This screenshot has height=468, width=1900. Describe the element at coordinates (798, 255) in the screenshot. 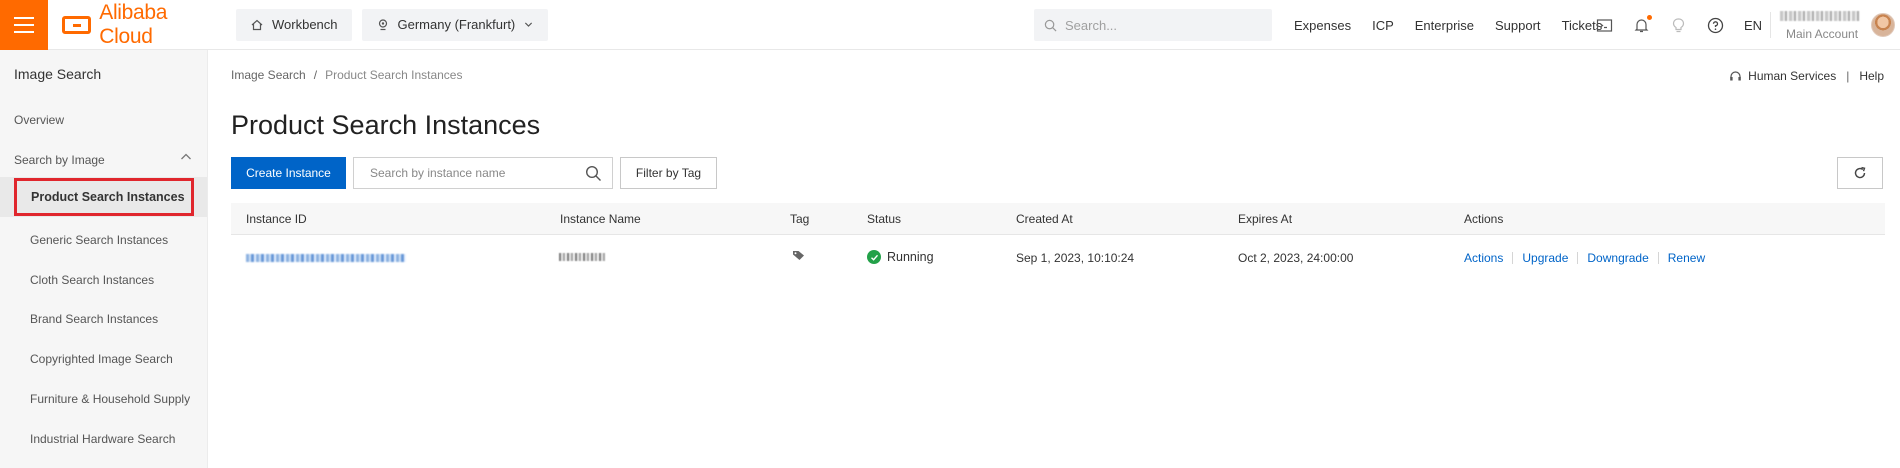

I see `tag-icon` at that location.